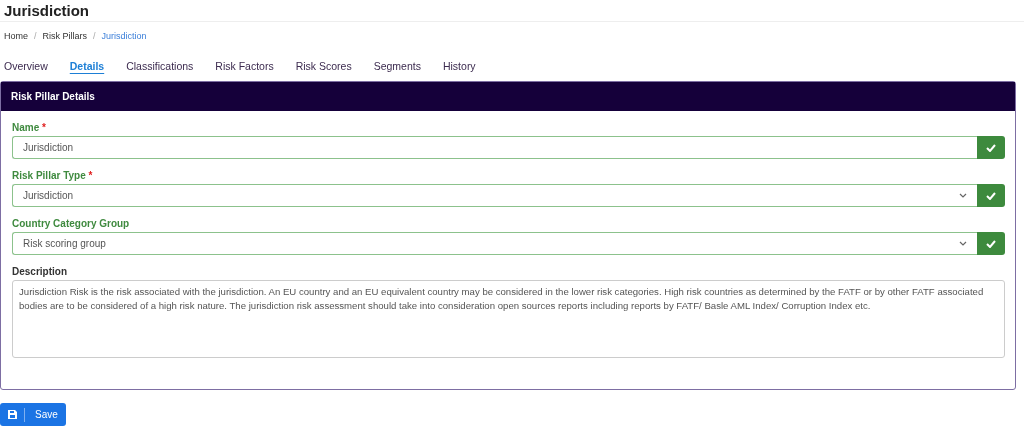 This screenshot has width=1024, height=441. I want to click on tab: Risk Factors, so click(244, 66).